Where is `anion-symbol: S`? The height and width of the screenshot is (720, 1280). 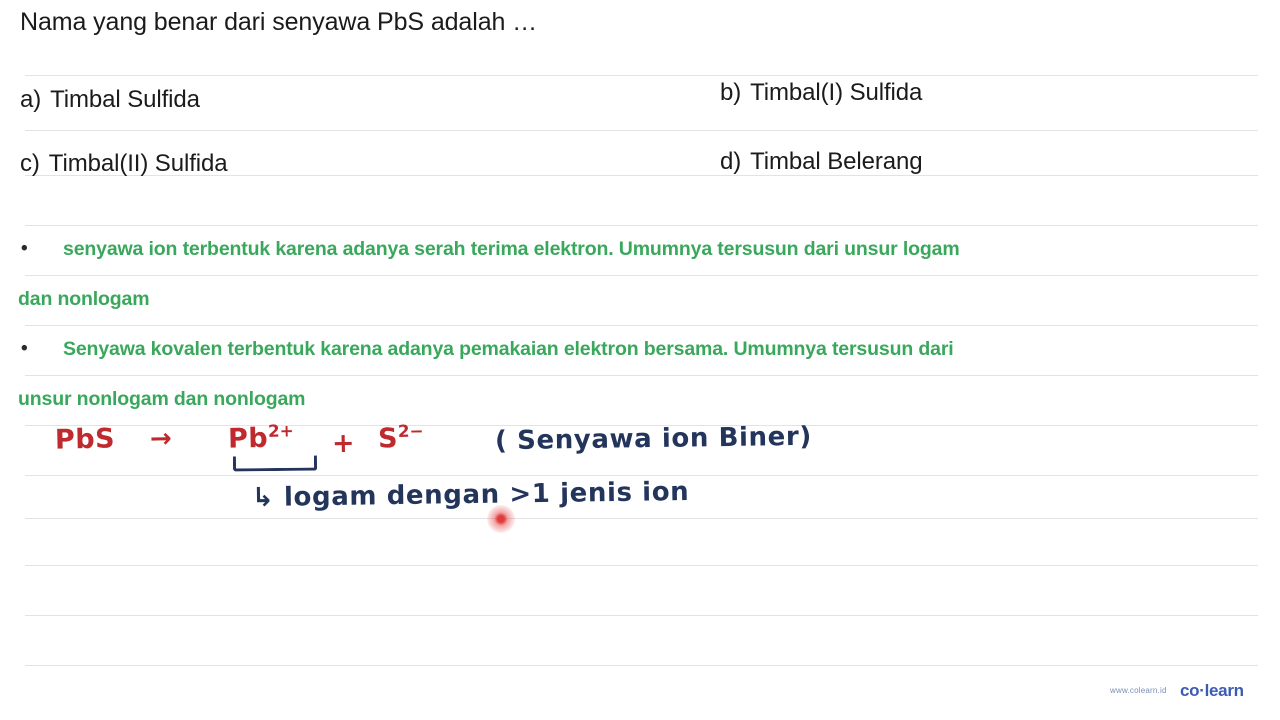 anion-symbol: S is located at coordinates (388, 439).